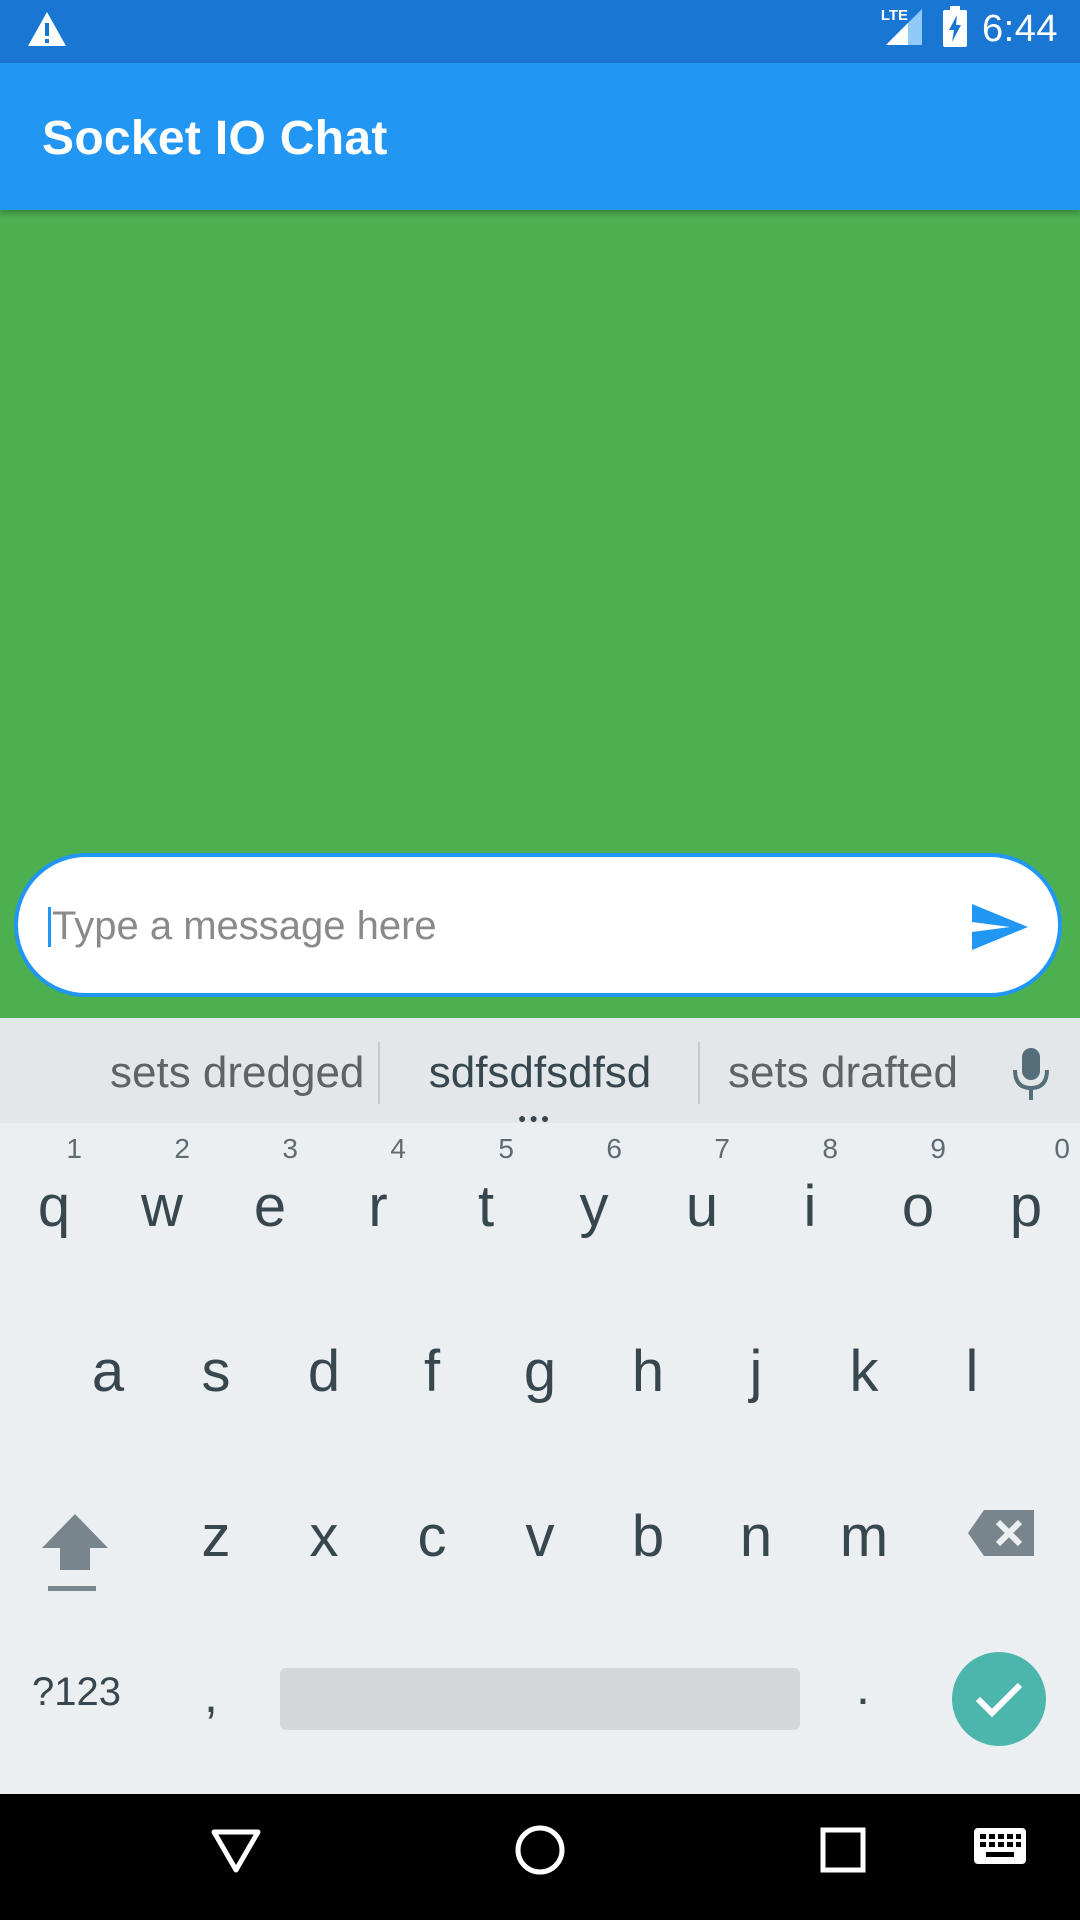 The width and height of the screenshot is (1080, 1920). I want to click on mic-icon, so click(1031, 1076).